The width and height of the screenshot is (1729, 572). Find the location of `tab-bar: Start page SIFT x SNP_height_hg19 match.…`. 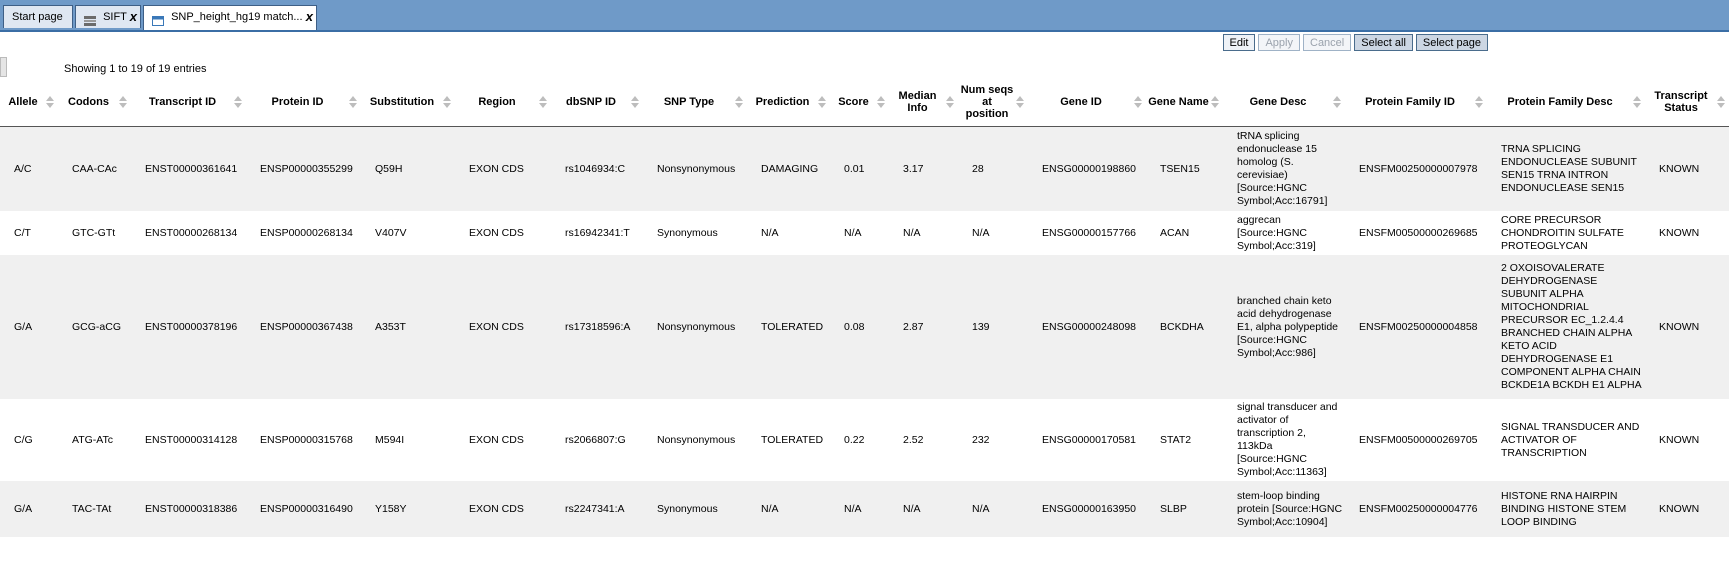

tab-bar: Start page SIFT x SNP_height_hg19 match.… is located at coordinates (864, 16).